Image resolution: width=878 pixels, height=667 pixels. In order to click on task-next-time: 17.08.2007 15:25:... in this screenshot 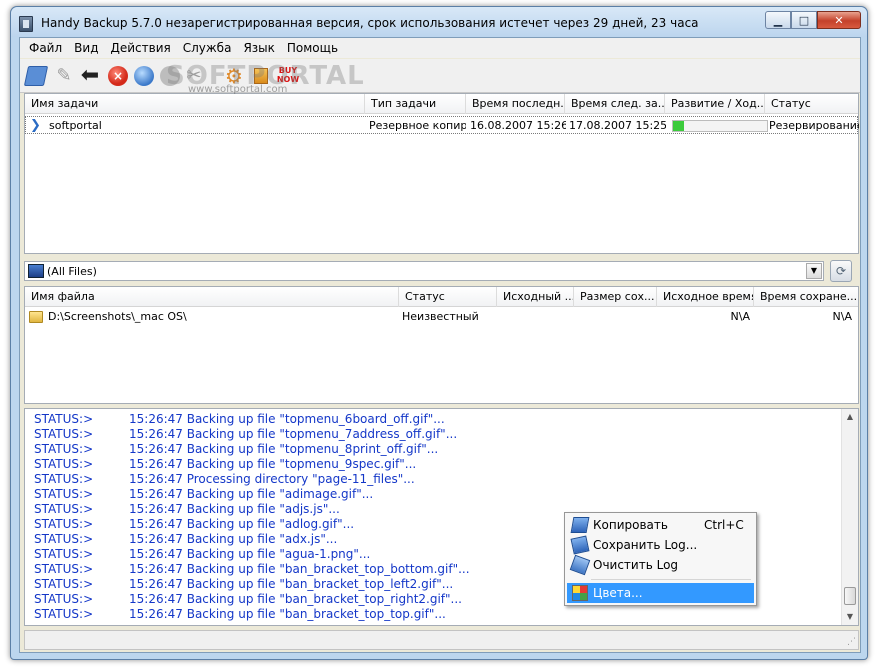, I will do `click(617, 125)`.